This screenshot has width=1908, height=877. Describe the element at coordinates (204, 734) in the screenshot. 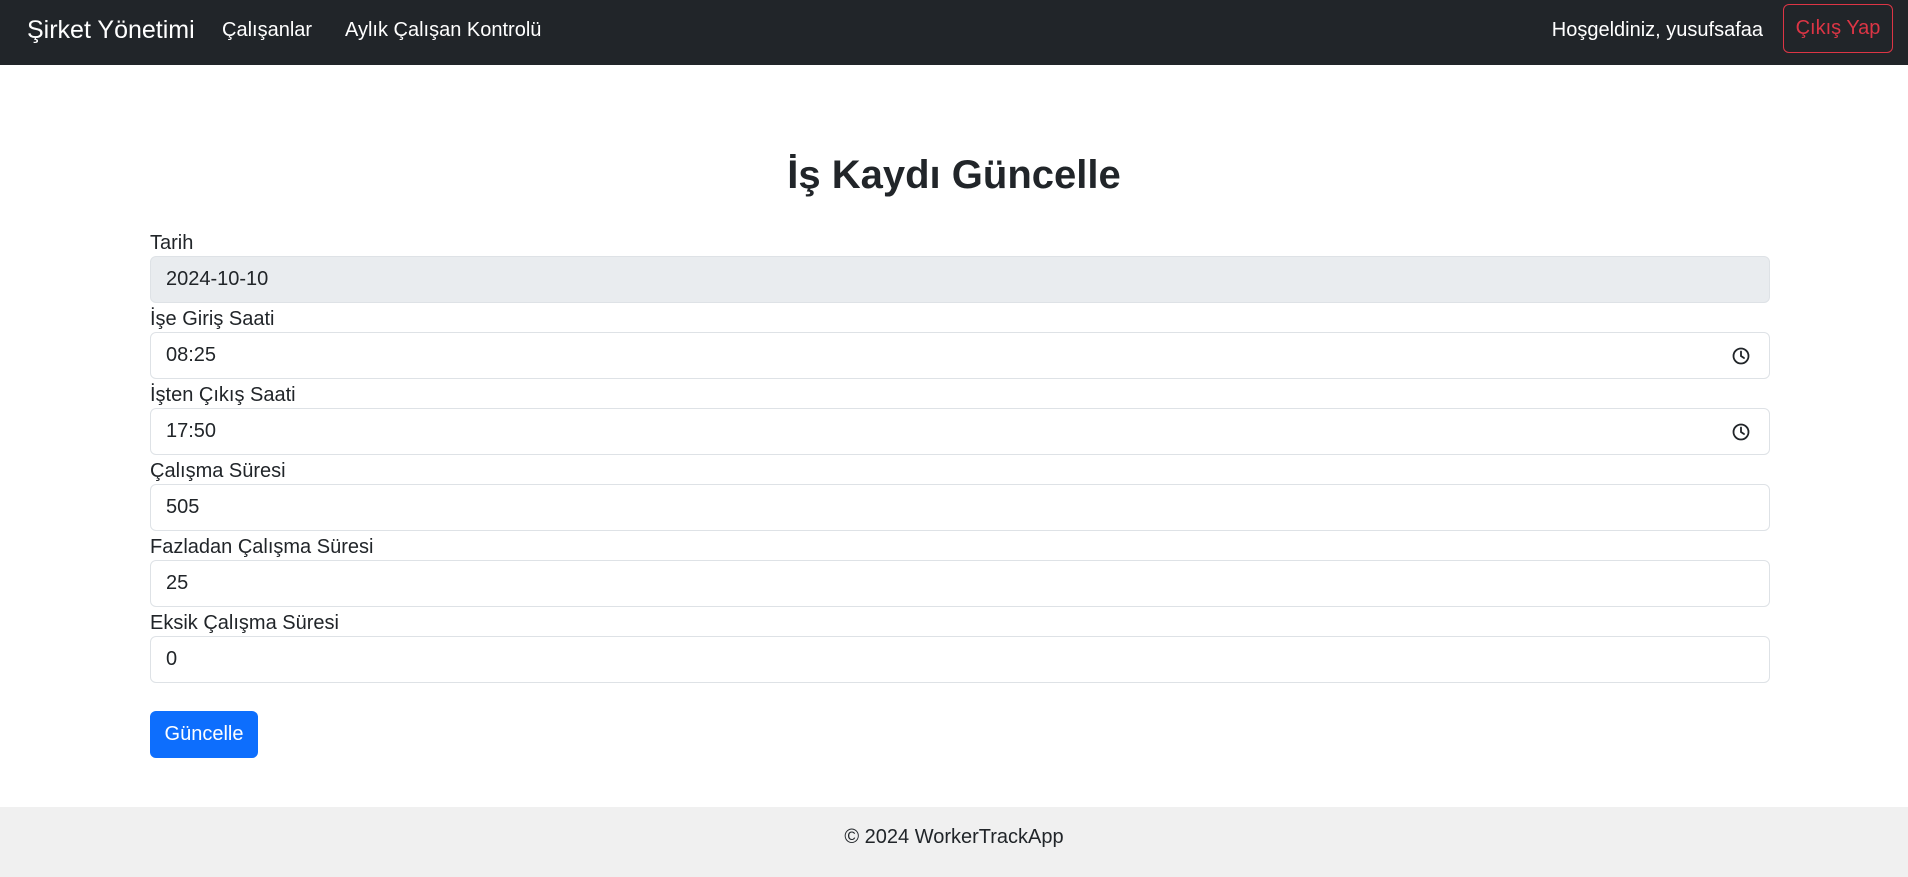

I see `update-button: Güncelle` at that location.